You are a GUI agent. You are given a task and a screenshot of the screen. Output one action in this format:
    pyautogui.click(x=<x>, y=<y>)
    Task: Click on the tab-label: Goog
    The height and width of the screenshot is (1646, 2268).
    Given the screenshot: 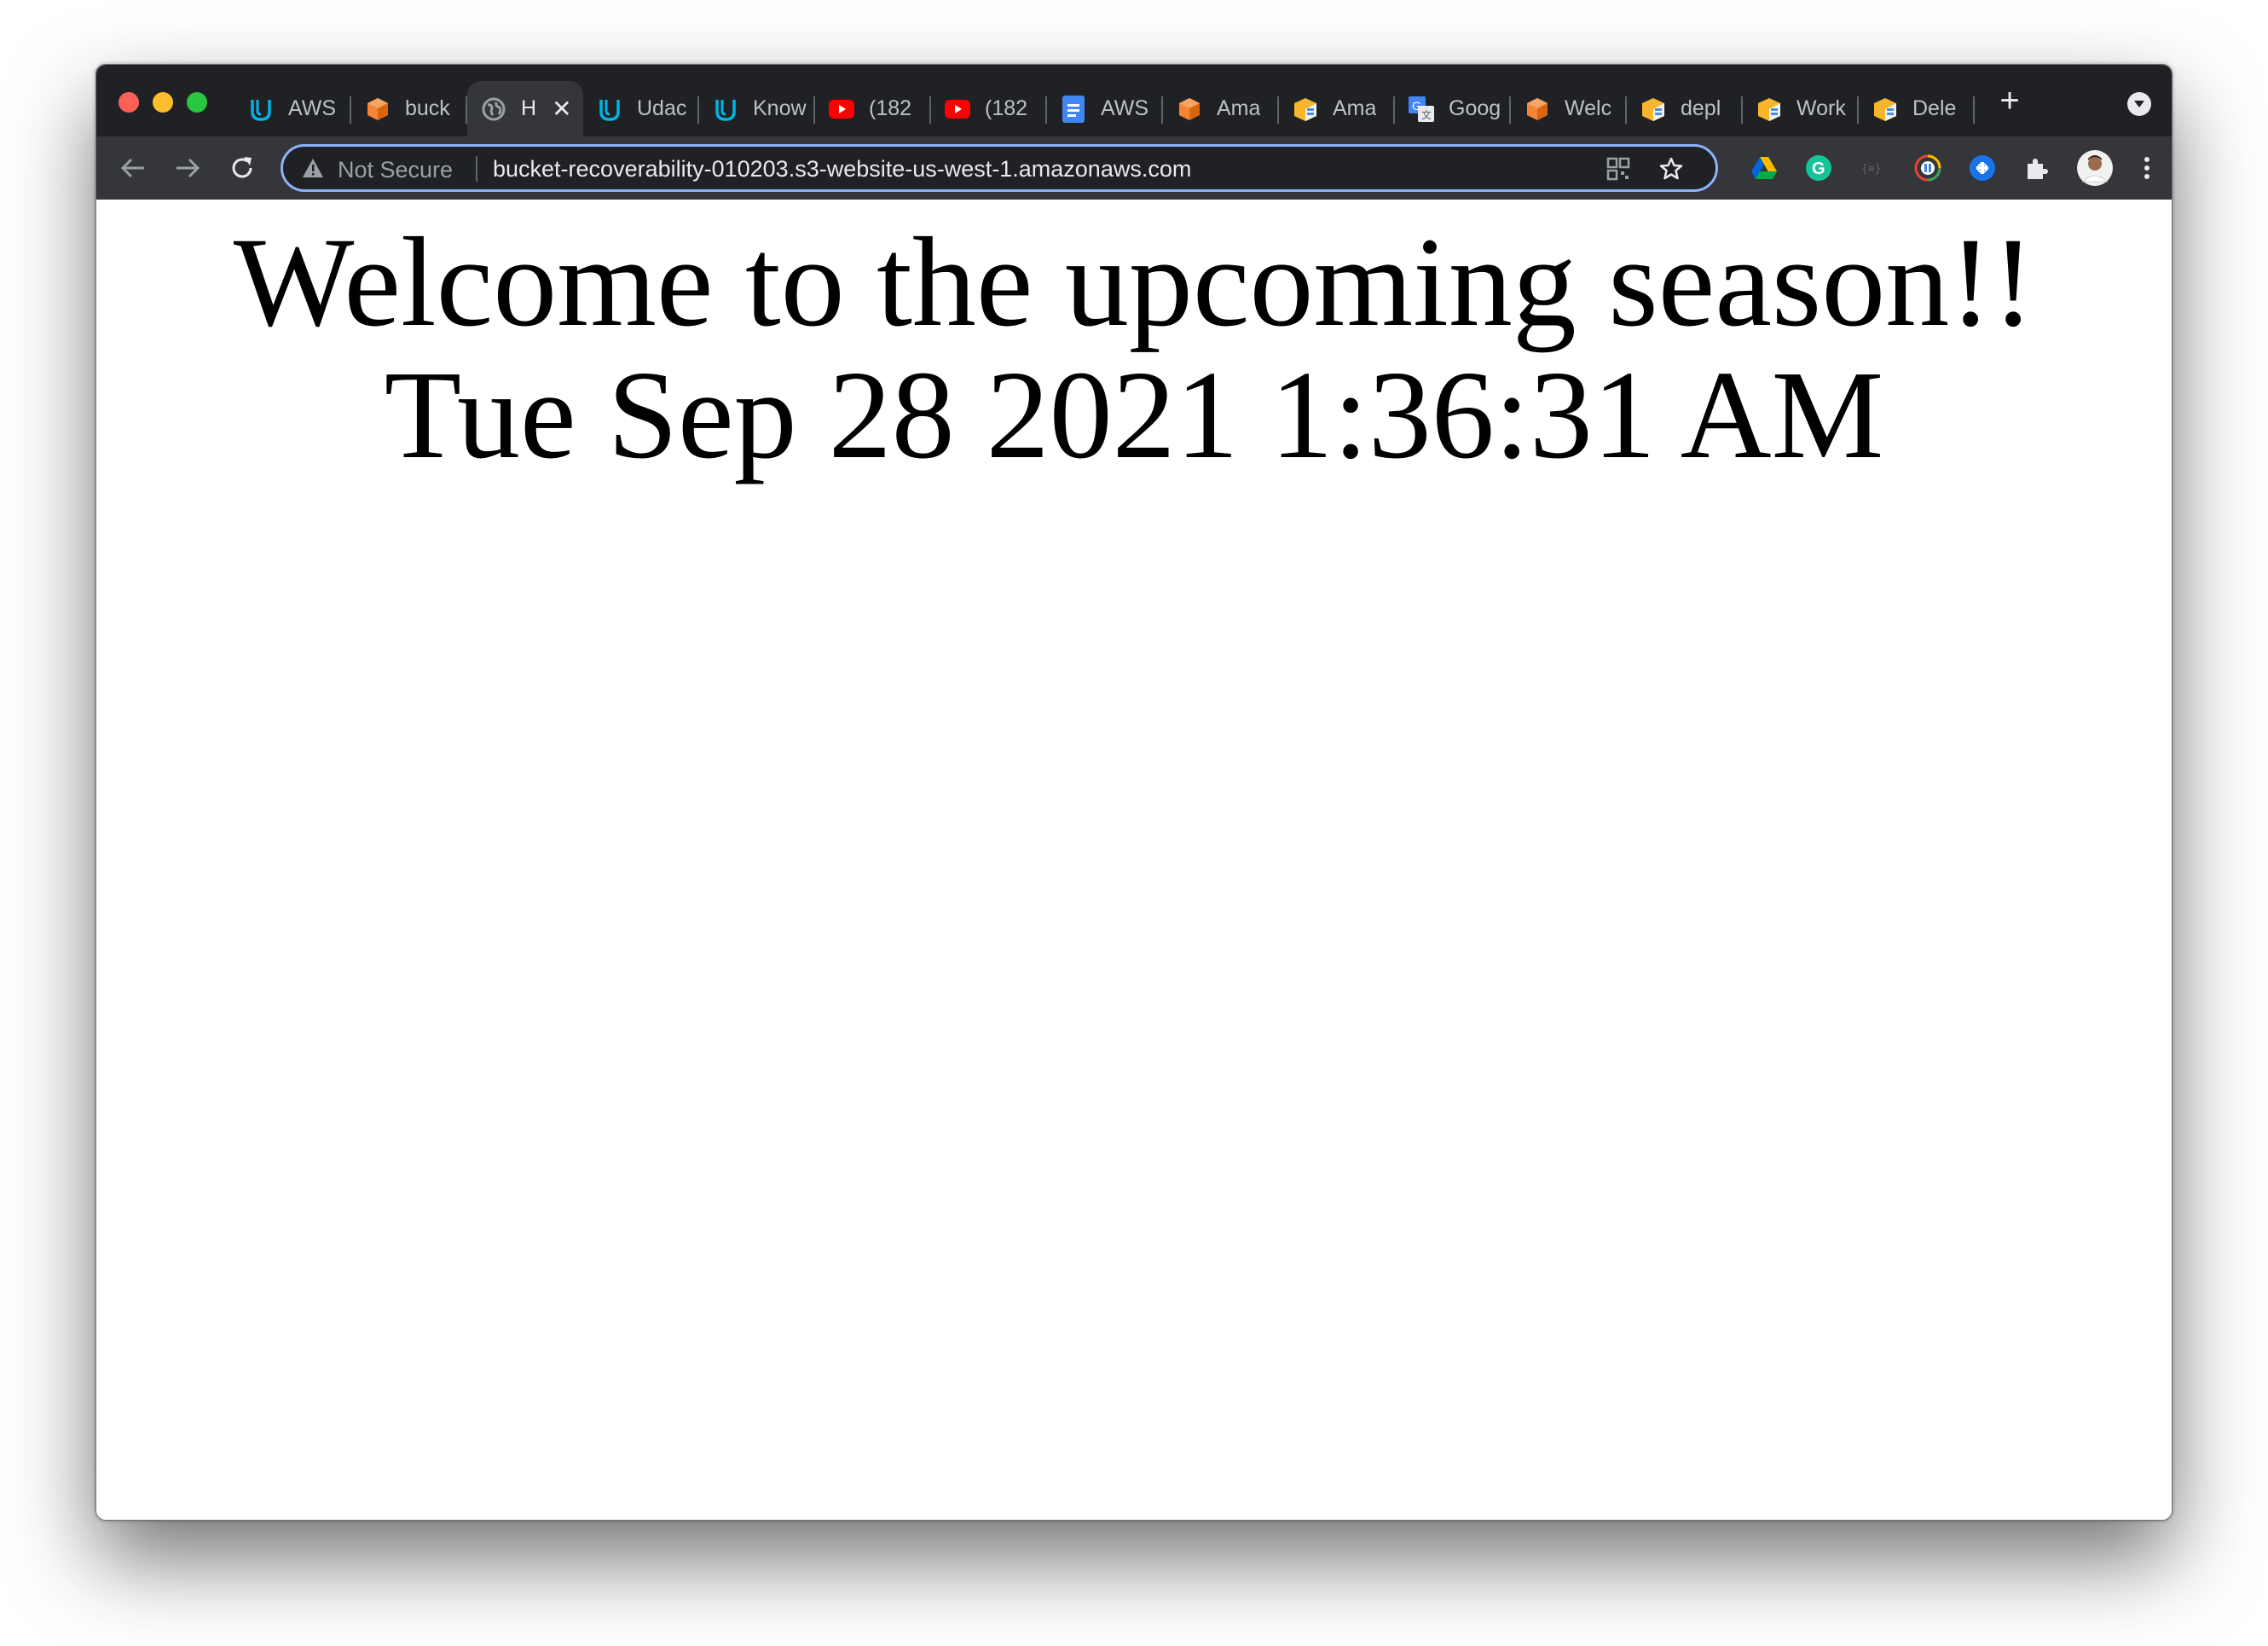 What is the action you would take?
    pyautogui.click(x=1475, y=108)
    